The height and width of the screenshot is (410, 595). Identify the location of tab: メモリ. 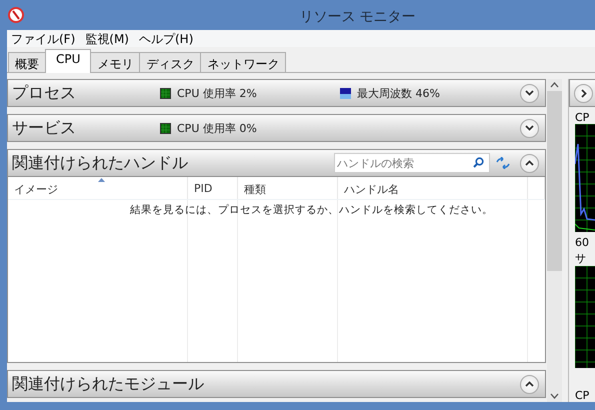
(115, 62).